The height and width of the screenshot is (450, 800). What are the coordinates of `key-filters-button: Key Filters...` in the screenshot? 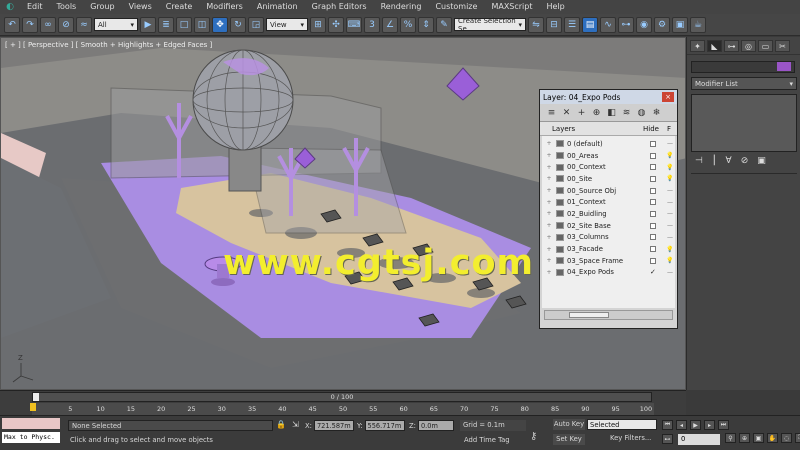 It's located at (630, 438).